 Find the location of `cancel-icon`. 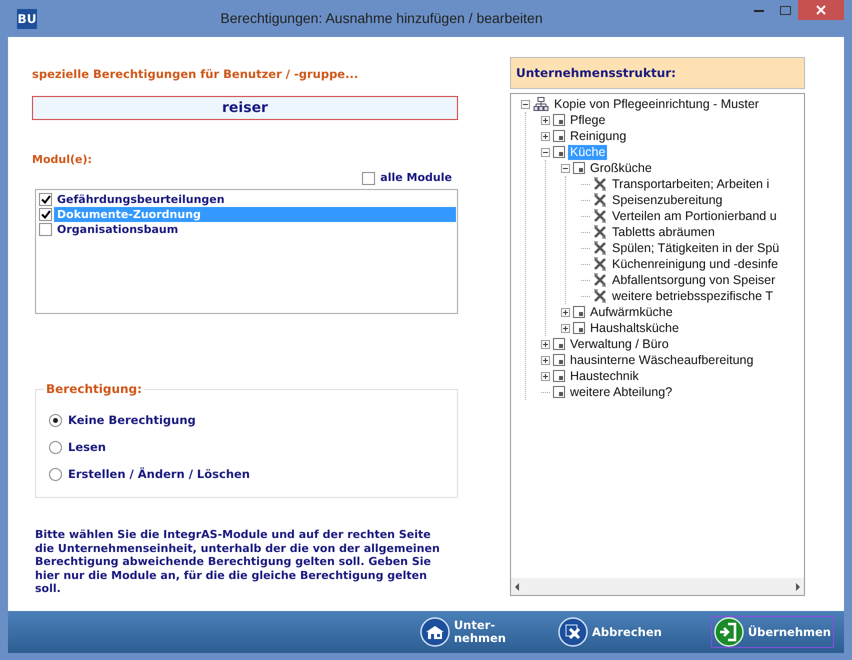

cancel-icon is located at coordinates (573, 632).